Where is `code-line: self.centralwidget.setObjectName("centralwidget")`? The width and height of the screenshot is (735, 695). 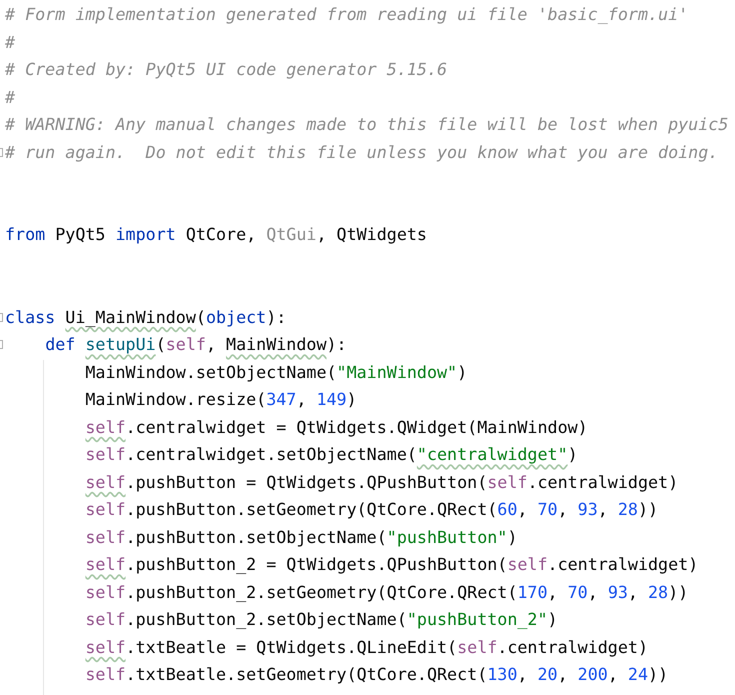 code-line: self.centralwidget.setObjectName("centralwidget") is located at coordinates (331, 454).